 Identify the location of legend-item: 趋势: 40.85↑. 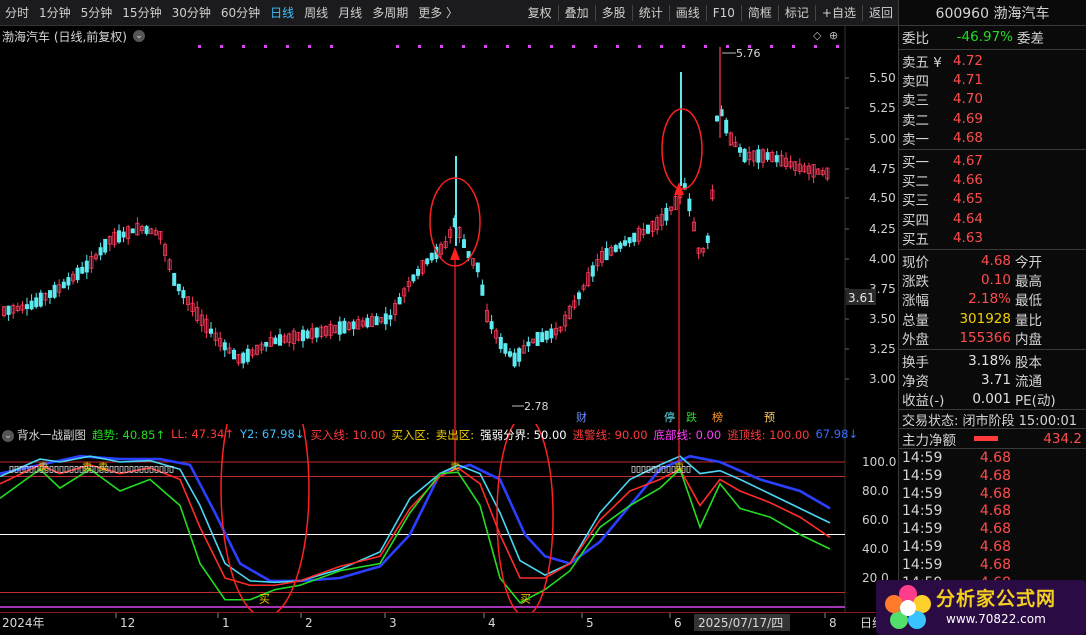
(129, 435).